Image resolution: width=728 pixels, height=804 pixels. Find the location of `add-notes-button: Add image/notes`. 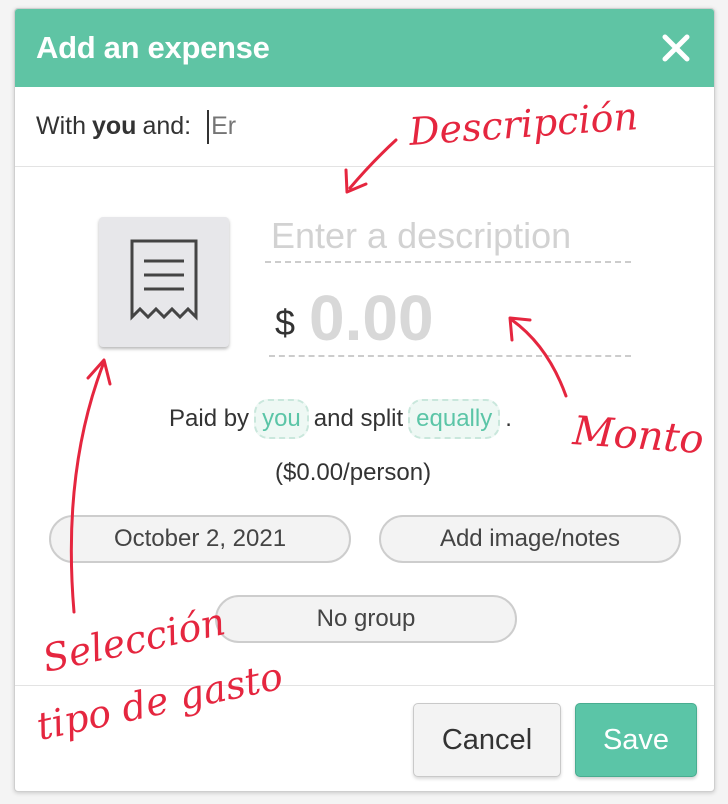

add-notes-button: Add image/notes is located at coordinates (530, 539).